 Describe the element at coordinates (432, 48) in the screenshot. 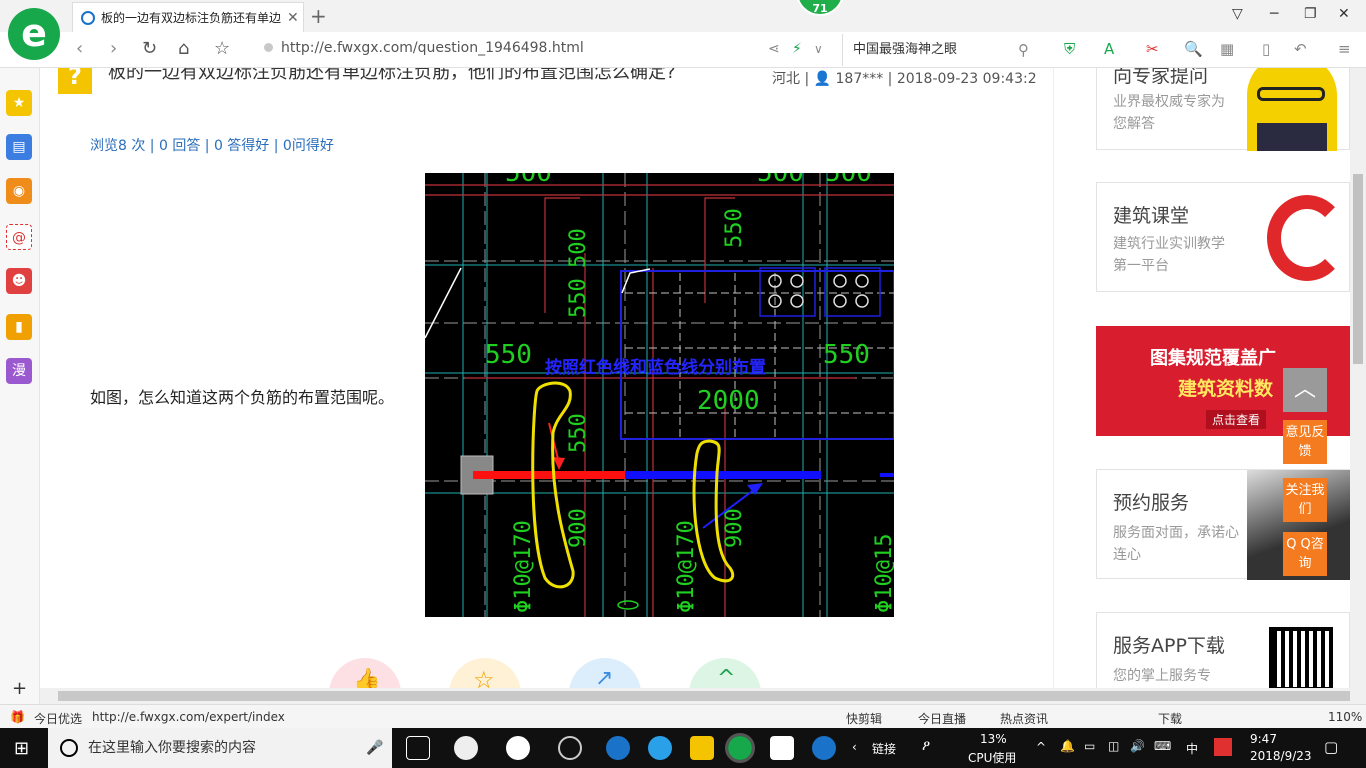

I see `address-url: http://e.fwxgx.com/question_1946498.html` at that location.